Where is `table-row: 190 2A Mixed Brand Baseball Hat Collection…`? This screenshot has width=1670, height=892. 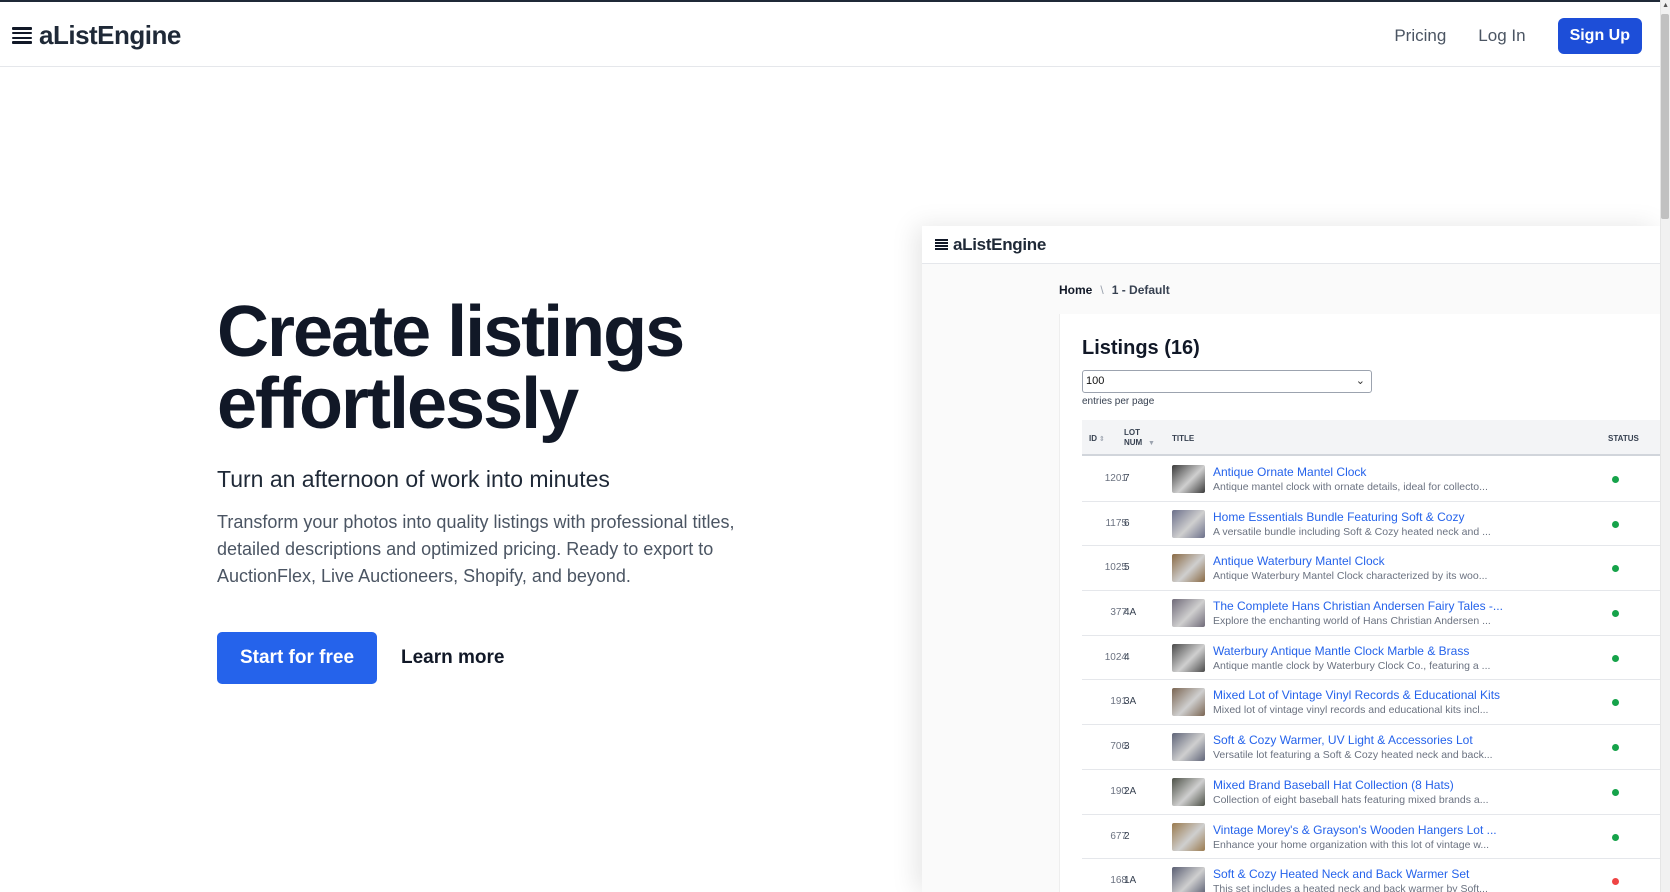
table-row: 190 2A Mixed Brand Baseball Hat Collection… is located at coordinates (1371, 792).